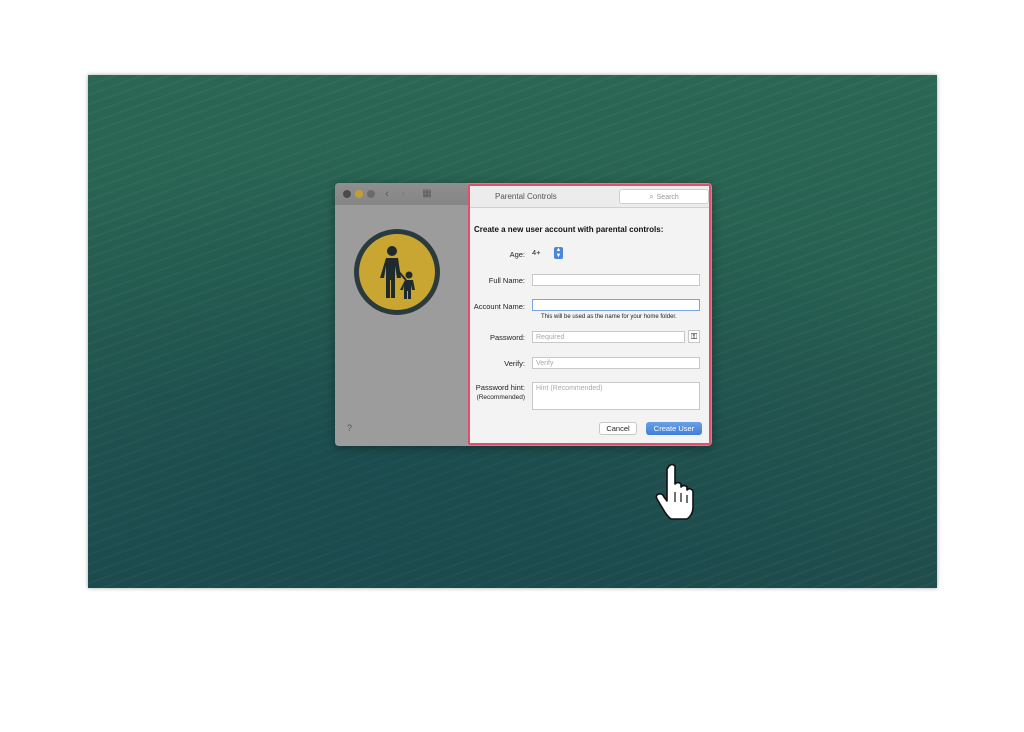  What do you see at coordinates (499, 306) in the screenshot?
I see `account-name-label: Account Name:` at bounding box center [499, 306].